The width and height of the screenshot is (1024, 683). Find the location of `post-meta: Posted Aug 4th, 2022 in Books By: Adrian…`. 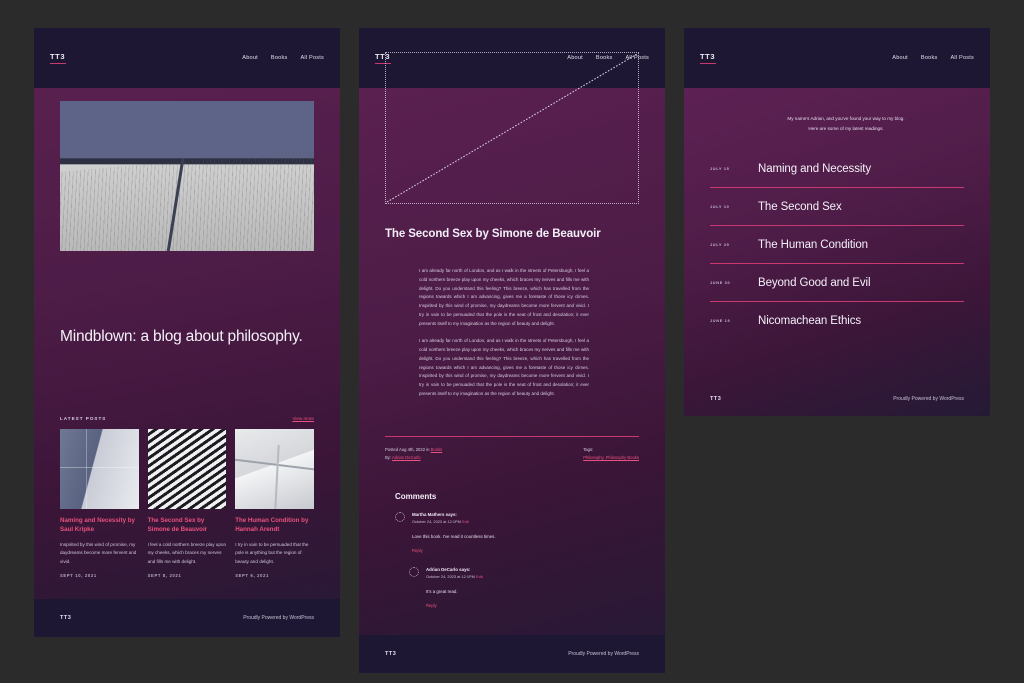

post-meta: Posted Aug 4th, 2022 in Books By: Adrian… is located at coordinates (512, 454).